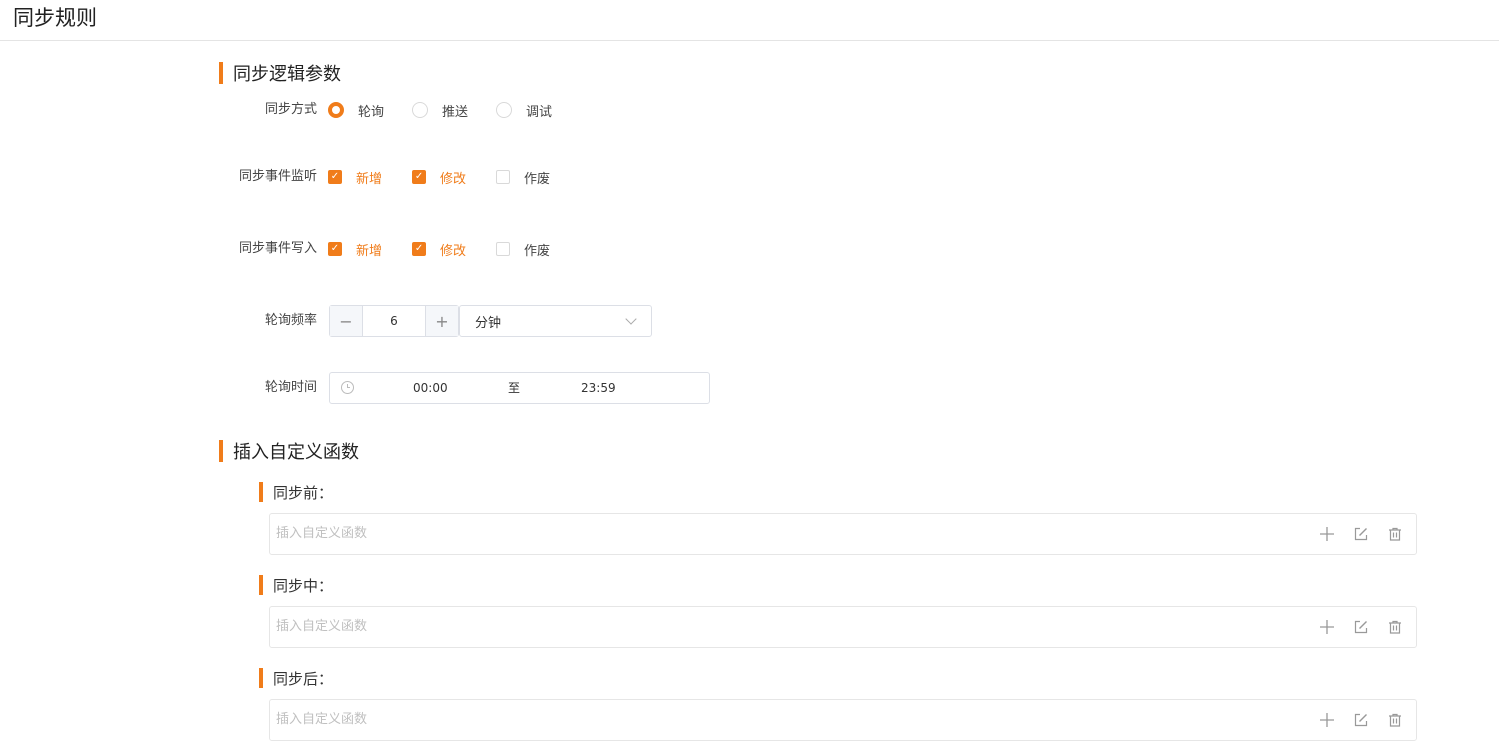 The height and width of the screenshot is (756, 1499). Describe the element at coordinates (843, 720) in the screenshot. I see `function-input-after: 插入自定义函数` at that location.